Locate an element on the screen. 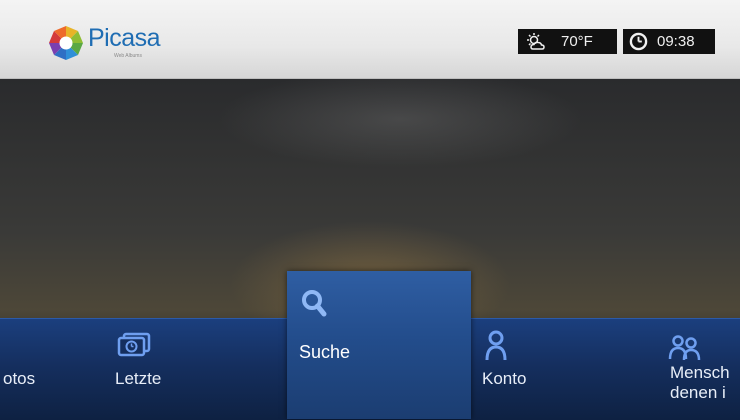  menu-item-label-line2: denen i is located at coordinates (698, 392).